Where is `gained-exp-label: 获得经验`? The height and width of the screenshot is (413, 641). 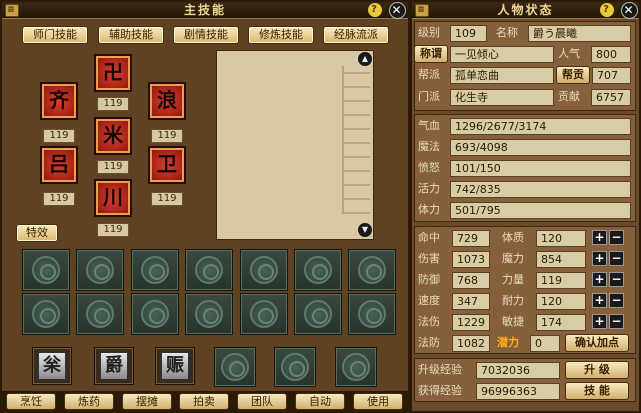 gained-exp-label: 获得经验 is located at coordinates (440, 390).